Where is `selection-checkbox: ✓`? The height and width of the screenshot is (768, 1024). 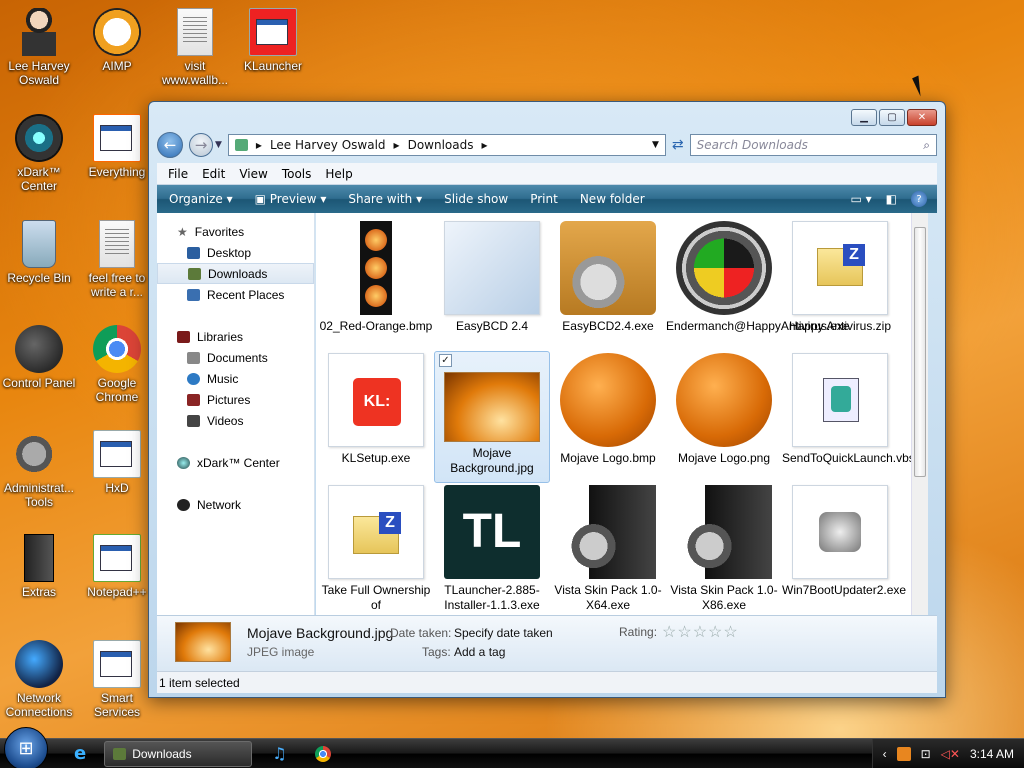 selection-checkbox: ✓ is located at coordinates (445, 360).